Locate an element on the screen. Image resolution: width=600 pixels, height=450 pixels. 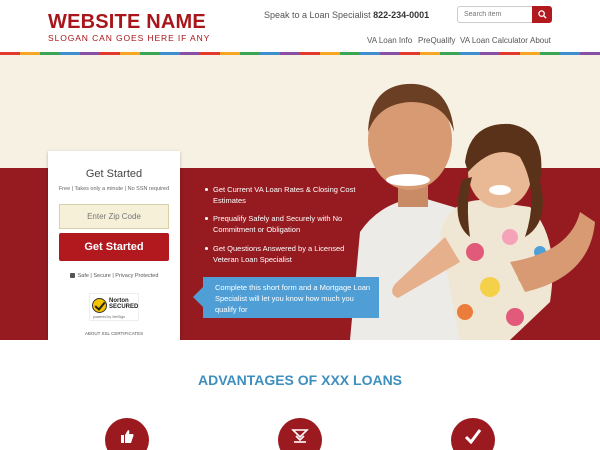
norton-powered-by: powered by VeriSign is located at coordinates (109, 317).